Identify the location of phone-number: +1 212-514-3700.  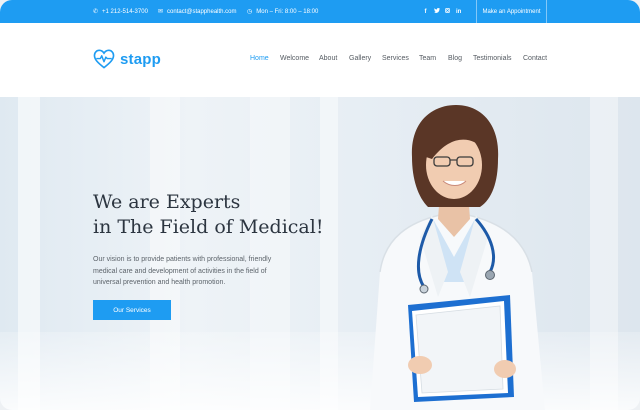
(125, 11).